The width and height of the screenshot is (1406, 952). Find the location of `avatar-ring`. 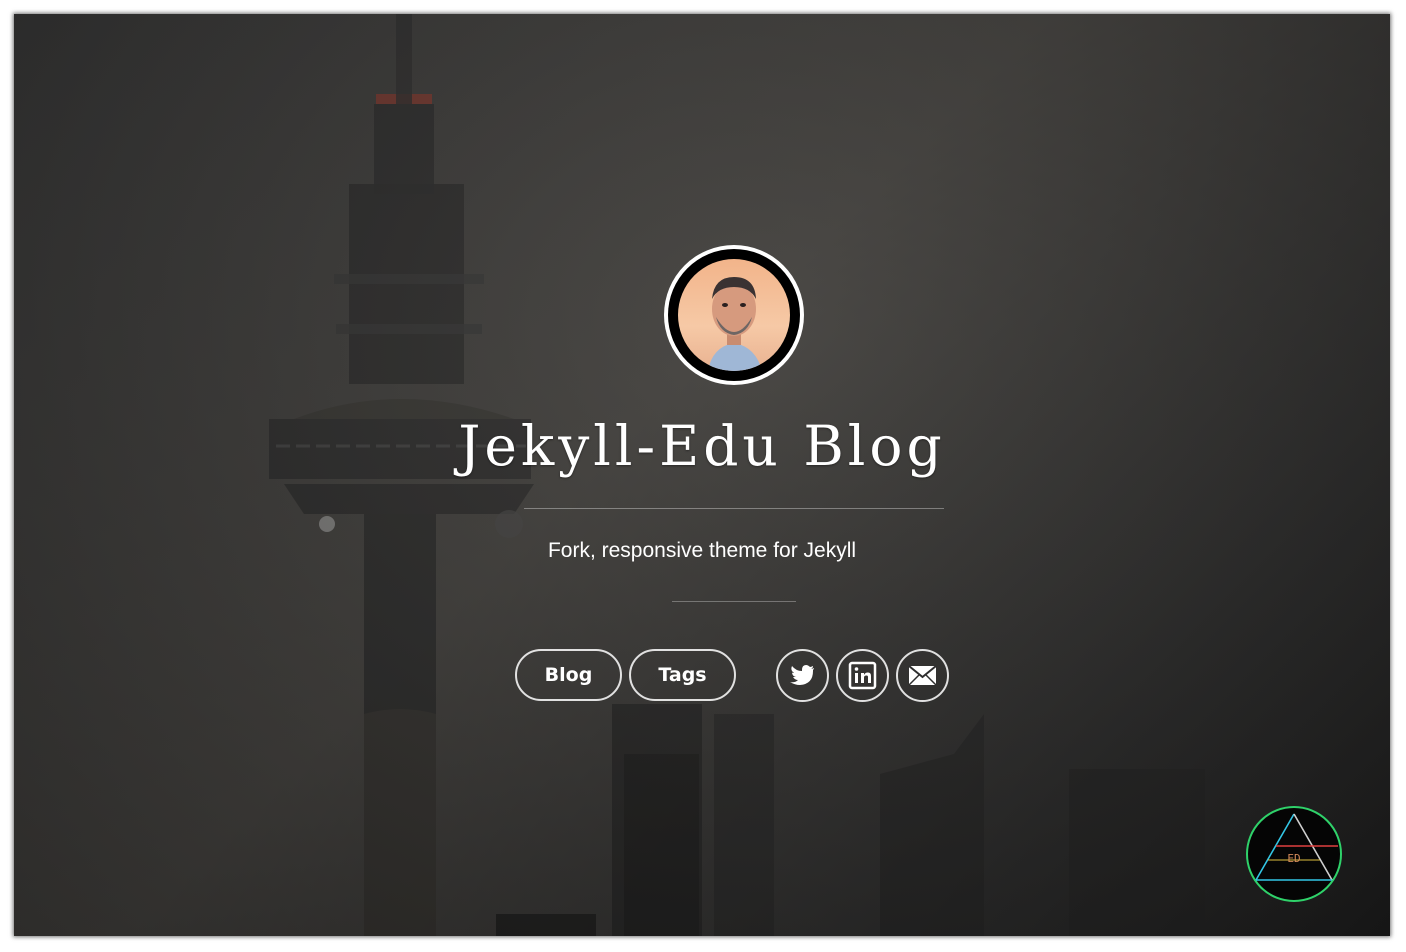

avatar-ring is located at coordinates (734, 315).